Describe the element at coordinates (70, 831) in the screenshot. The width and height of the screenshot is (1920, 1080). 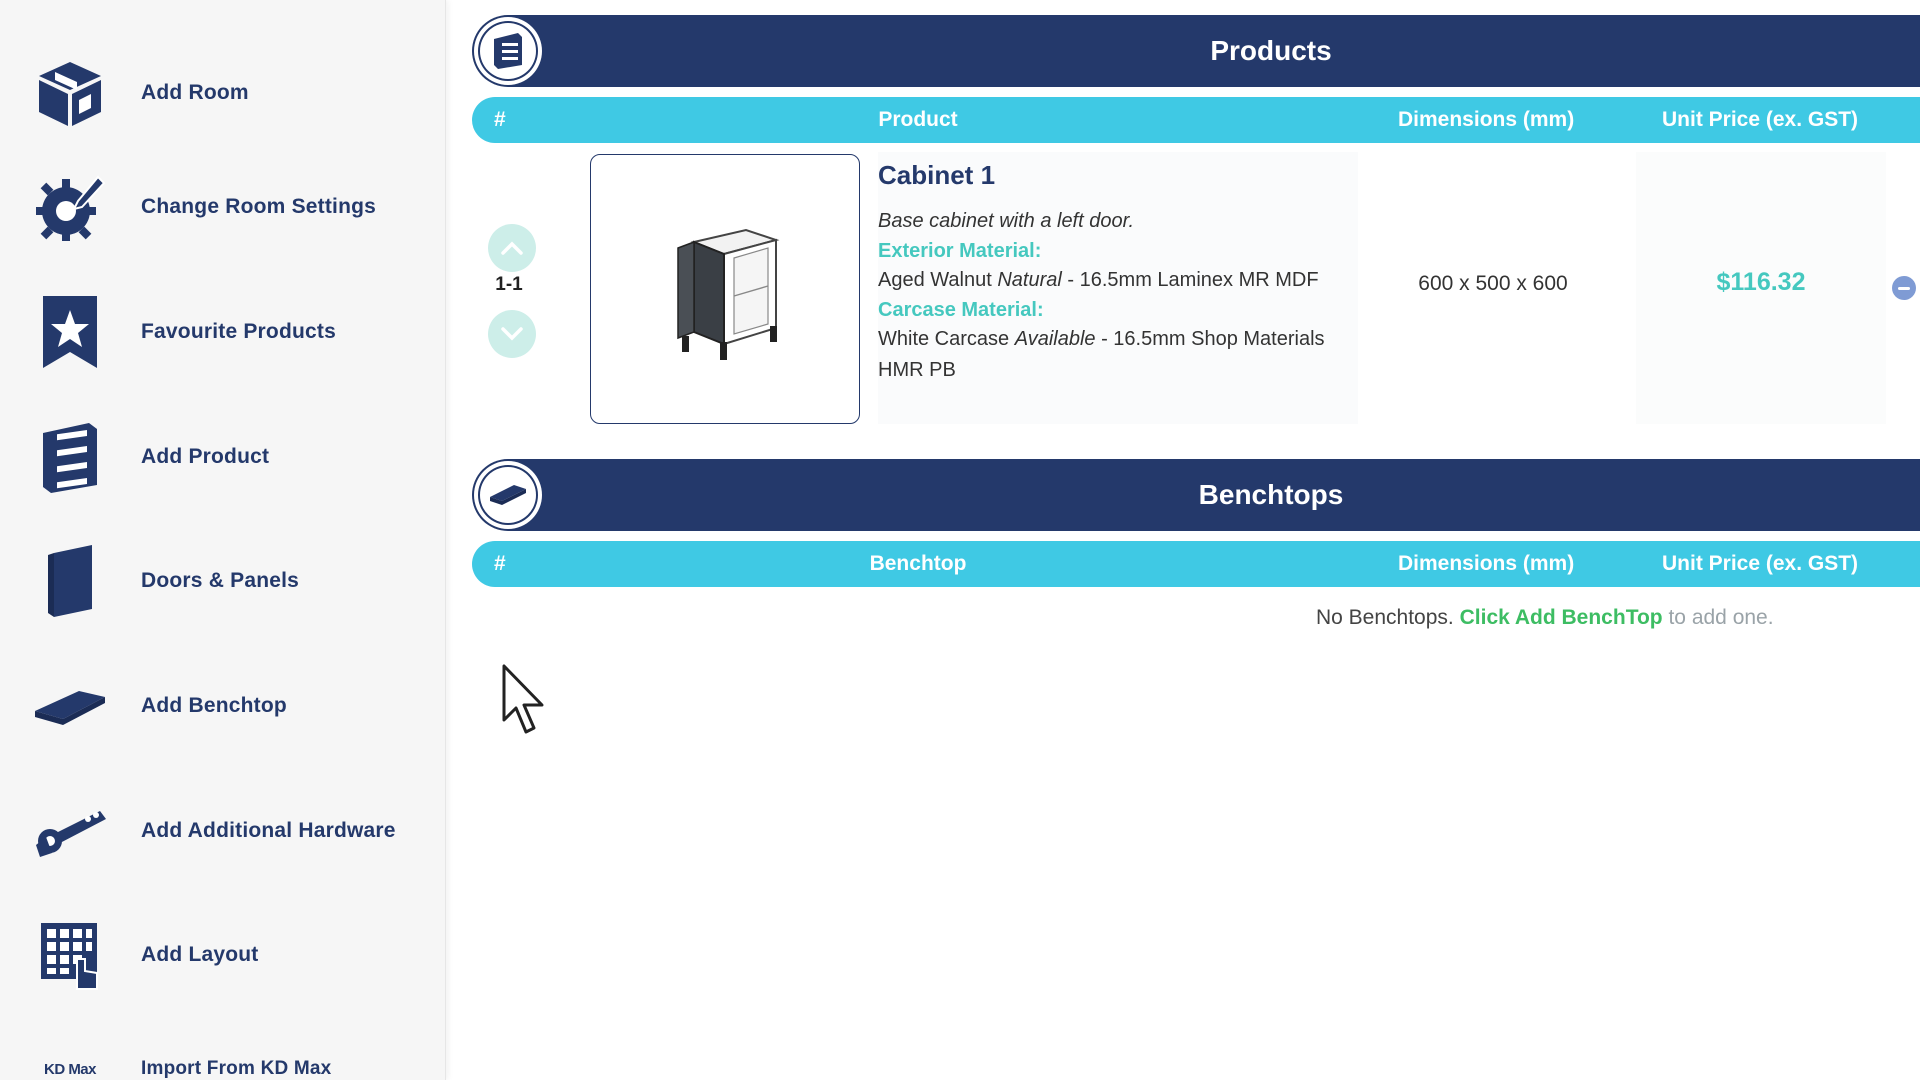
I see `hinge-hardware-icon` at that location.